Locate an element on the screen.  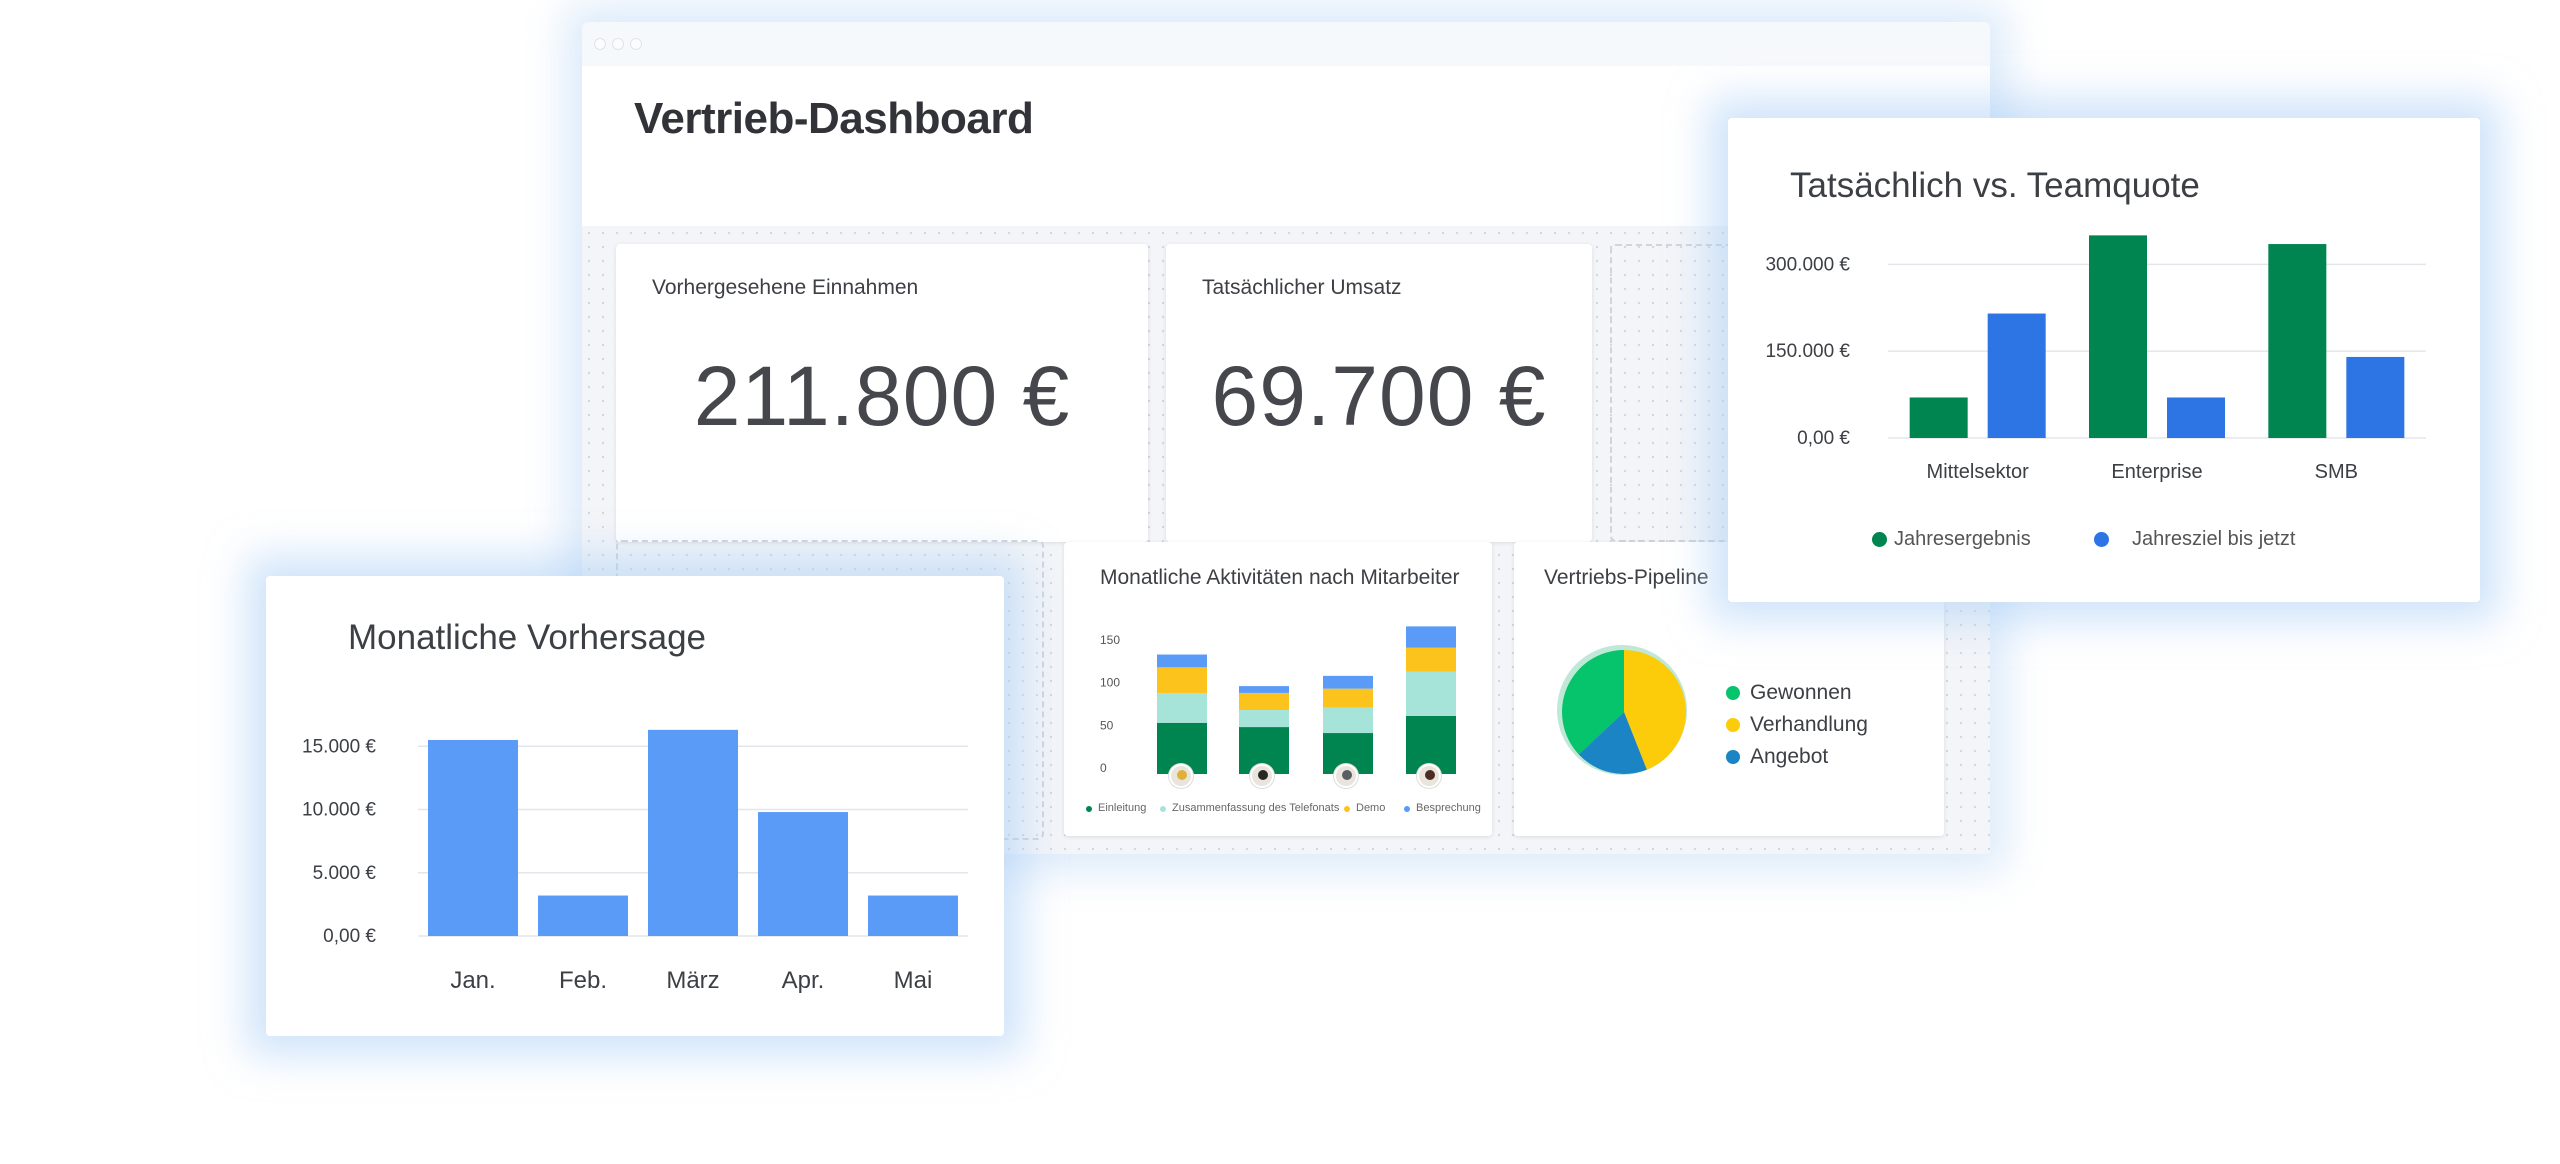
legend-label: Verhandlung is located at coordinates (1809, 724).